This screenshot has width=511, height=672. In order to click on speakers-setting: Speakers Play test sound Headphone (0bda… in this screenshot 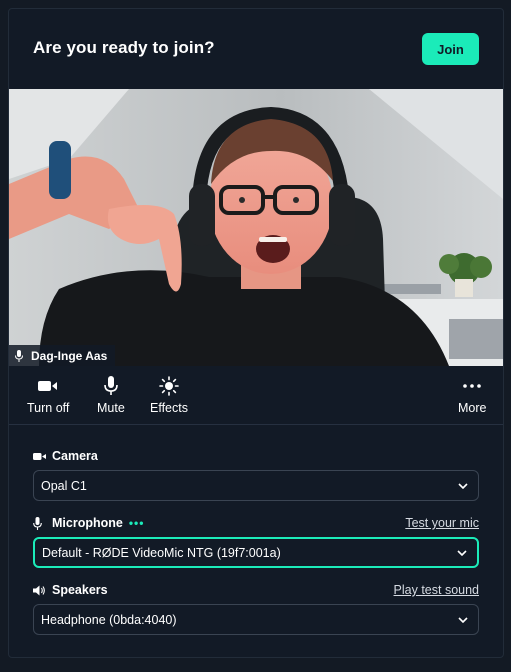, I will do `click(256, 608)`.